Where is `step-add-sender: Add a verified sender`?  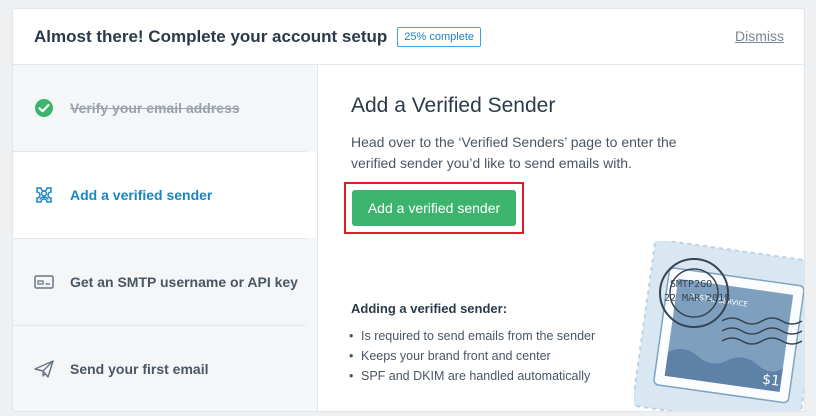
step-add-sender: Add a verified sender is located at coordinates (165, 195).